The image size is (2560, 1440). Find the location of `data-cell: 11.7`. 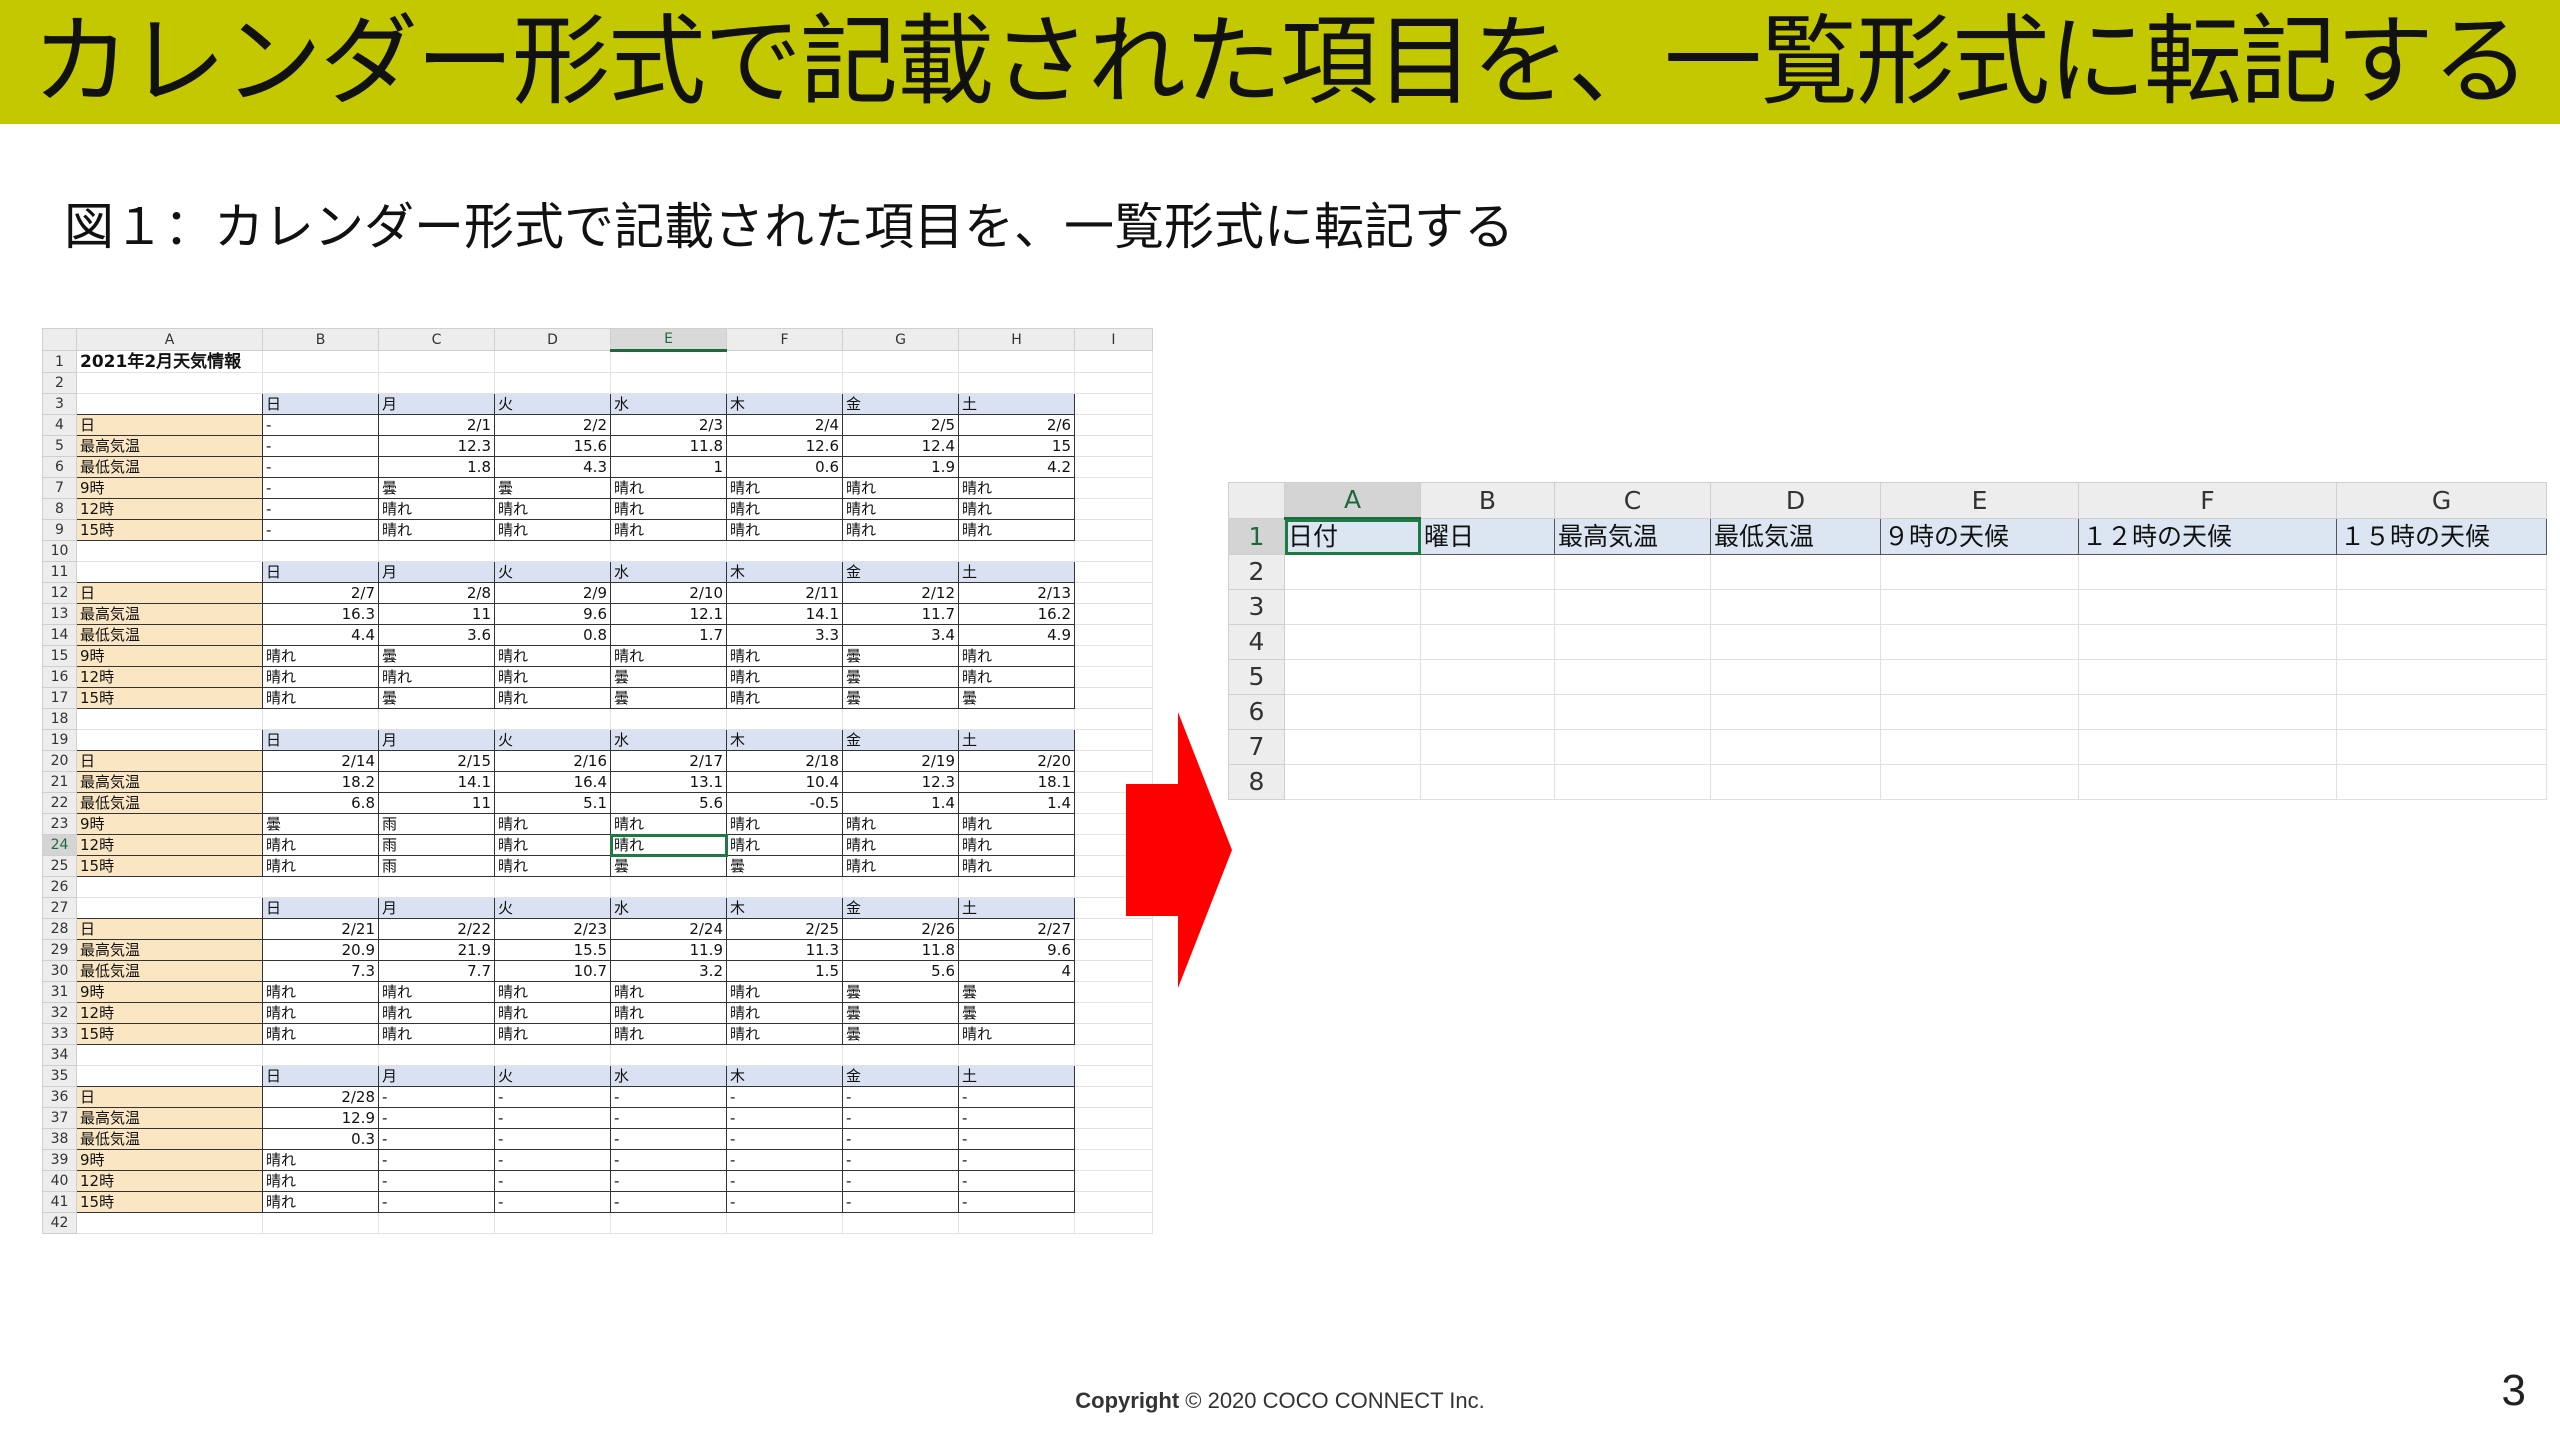

data-cell: 11.7 is located at coordinates (900, 614).